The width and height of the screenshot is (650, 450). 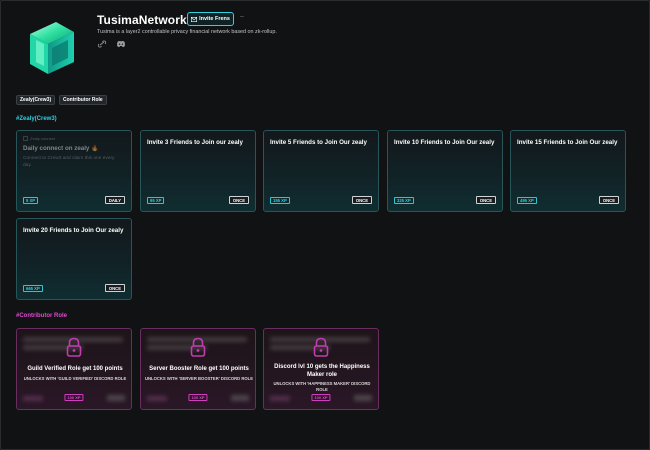 I want to click on card-top-text: Zealy connect, so click(x=42, y=138).